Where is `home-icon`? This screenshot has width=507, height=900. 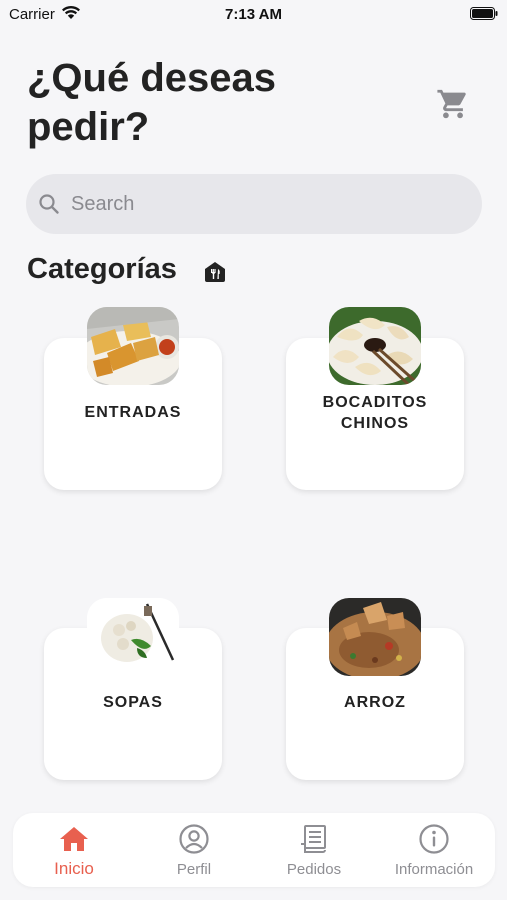
home-icon is located at coordinates (74, 839).